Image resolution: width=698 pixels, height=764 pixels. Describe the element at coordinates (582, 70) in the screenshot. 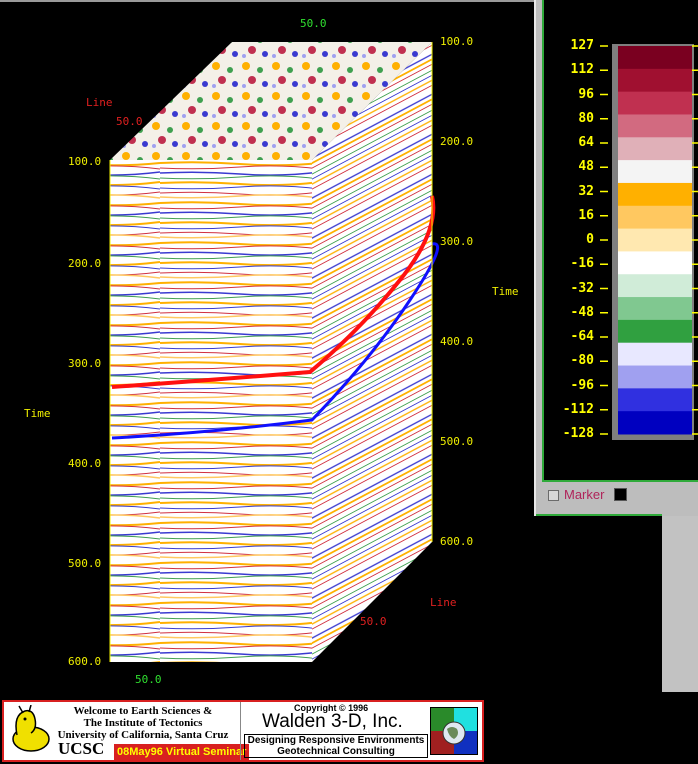

I see `colorbar-tick-label: 112` at that location.